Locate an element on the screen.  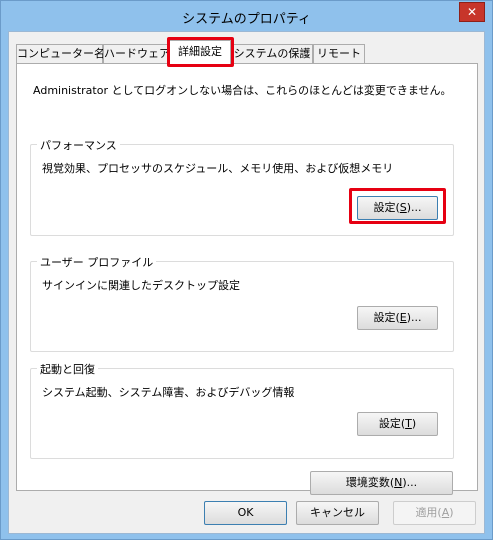
tab-remote: リモート is located at coordinates (339, 54).